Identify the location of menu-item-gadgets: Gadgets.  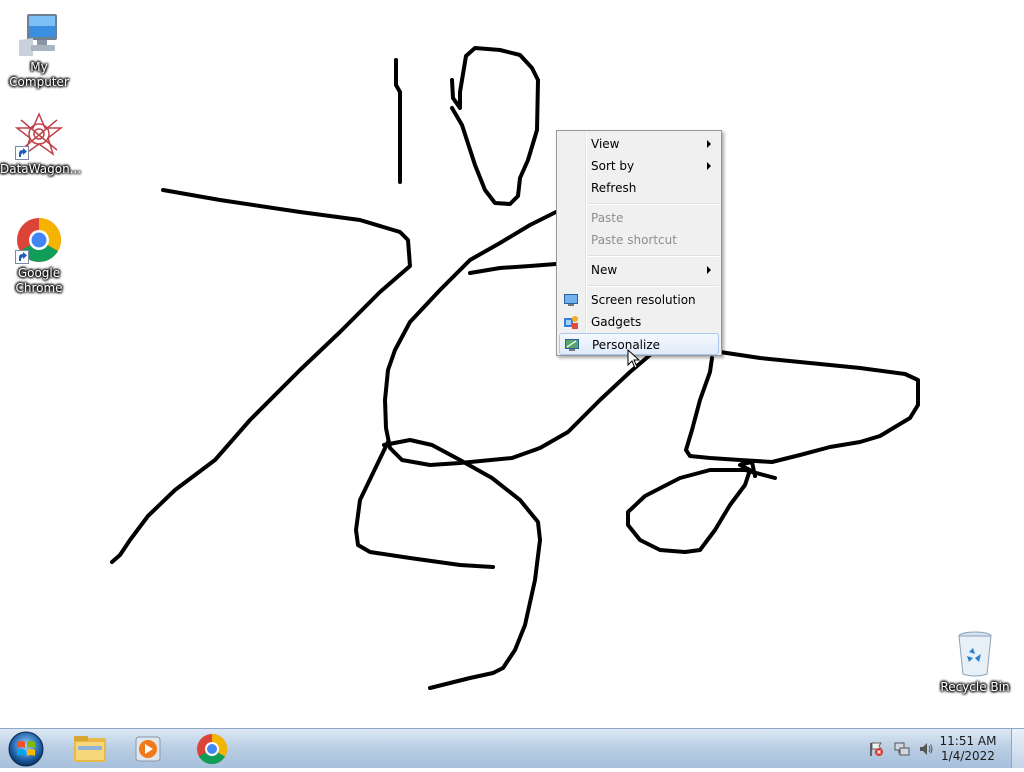
(639, 322).